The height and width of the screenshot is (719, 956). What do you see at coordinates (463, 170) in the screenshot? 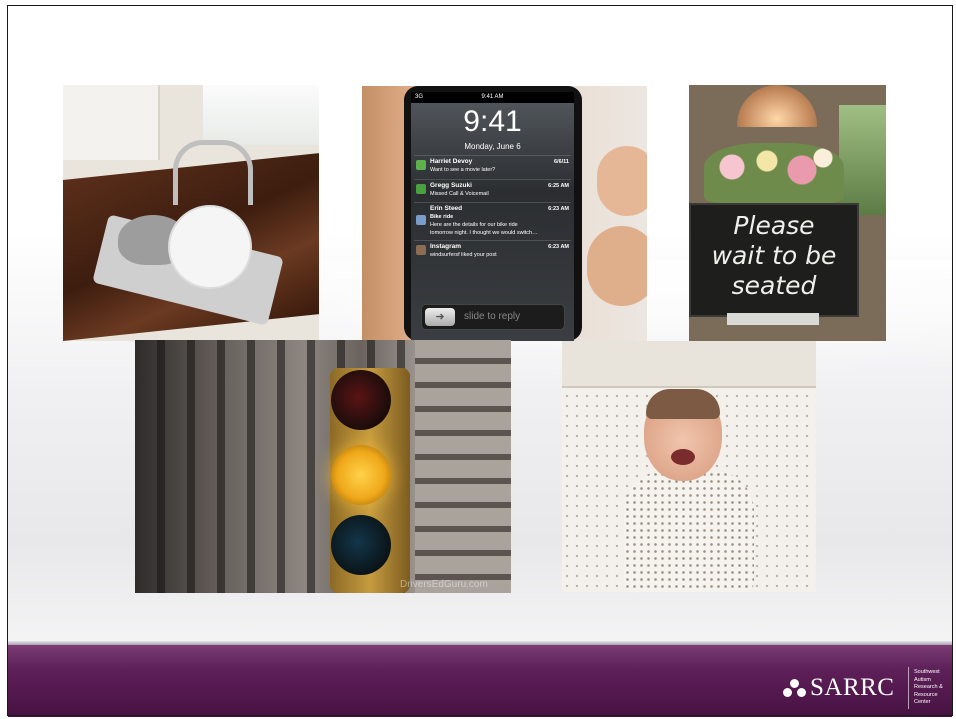
I see `notification-body: Want to see a movie later?` at bounding box center [463, 170].